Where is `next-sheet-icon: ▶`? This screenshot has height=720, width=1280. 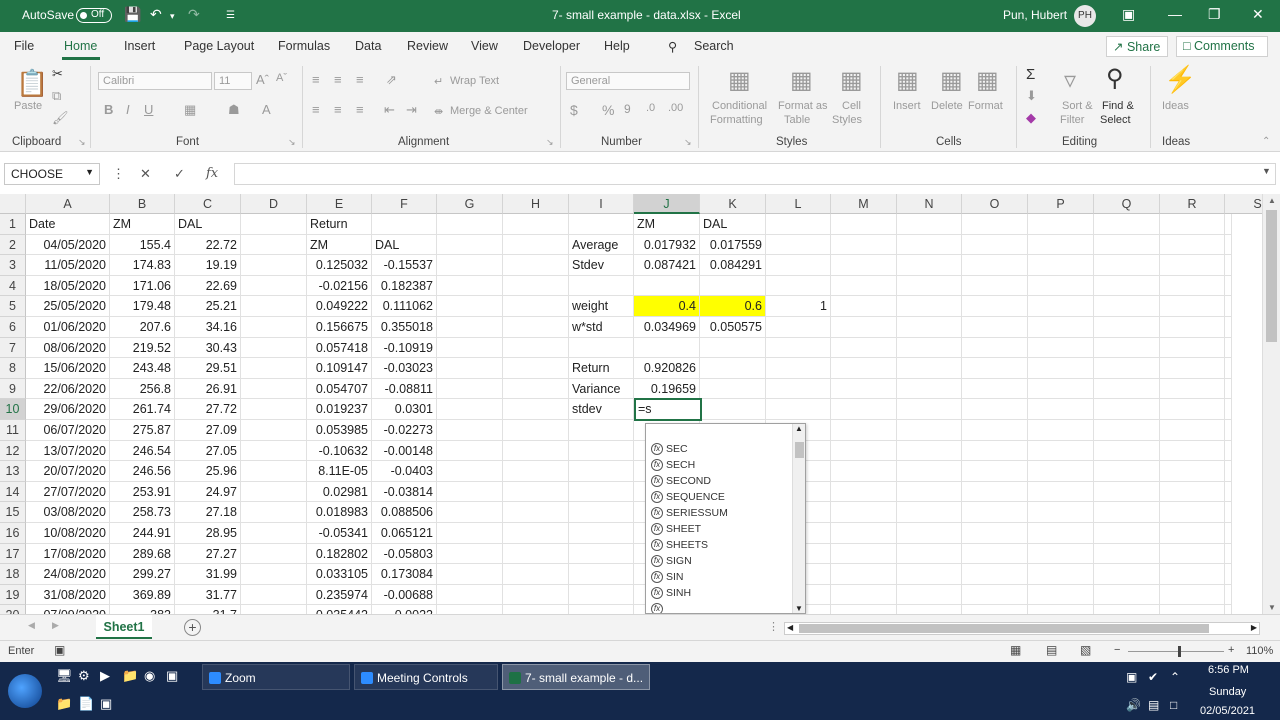
next-sheet-icon: ▶ is located at coordinates (55, 625).